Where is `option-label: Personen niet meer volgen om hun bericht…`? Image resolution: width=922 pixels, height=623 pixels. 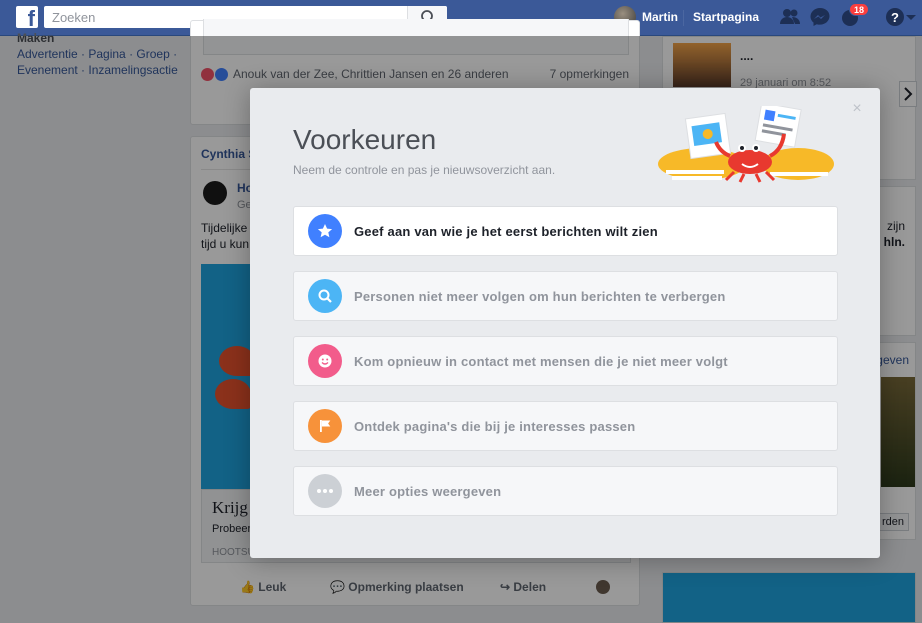
option-label: Personen niet meer volgen om hun bericht… is located at coordinates (540, 296).